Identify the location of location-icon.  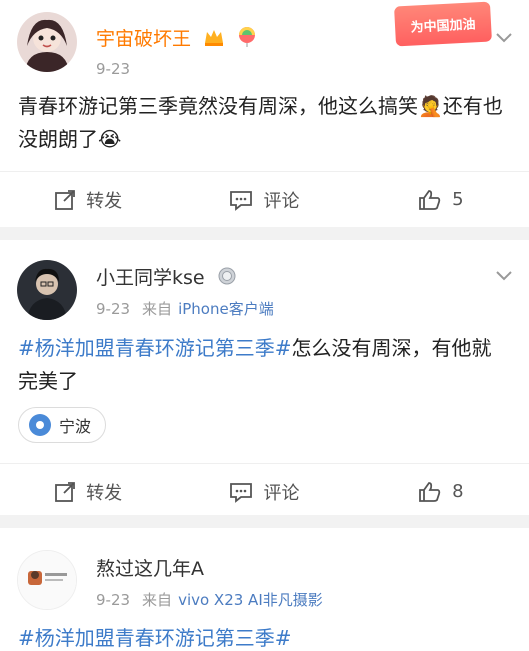
(40, 425).